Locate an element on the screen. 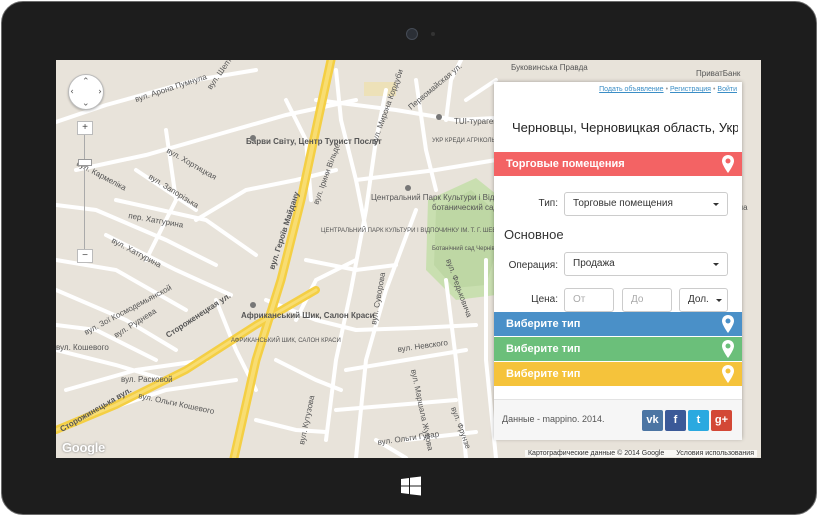 This screenshot has width=820, height=517. top-links: Подать объявление • Регистрация • Войти is located at coordinates (668, 89).